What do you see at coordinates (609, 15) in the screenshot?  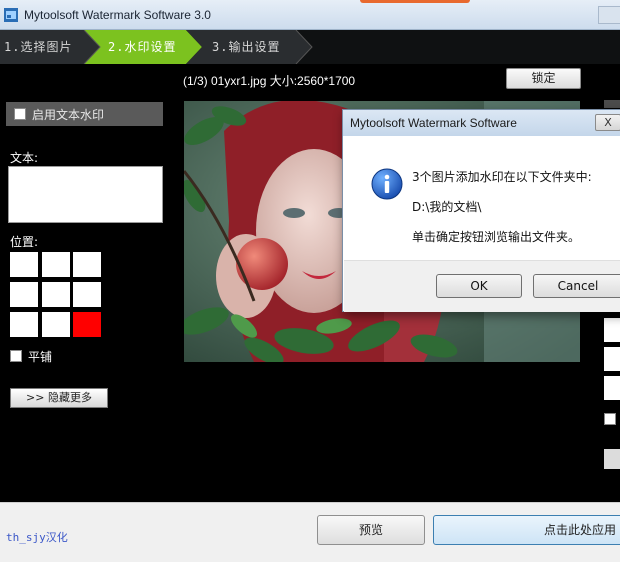 I see `window-control-button` at bounding box center [609, 15].